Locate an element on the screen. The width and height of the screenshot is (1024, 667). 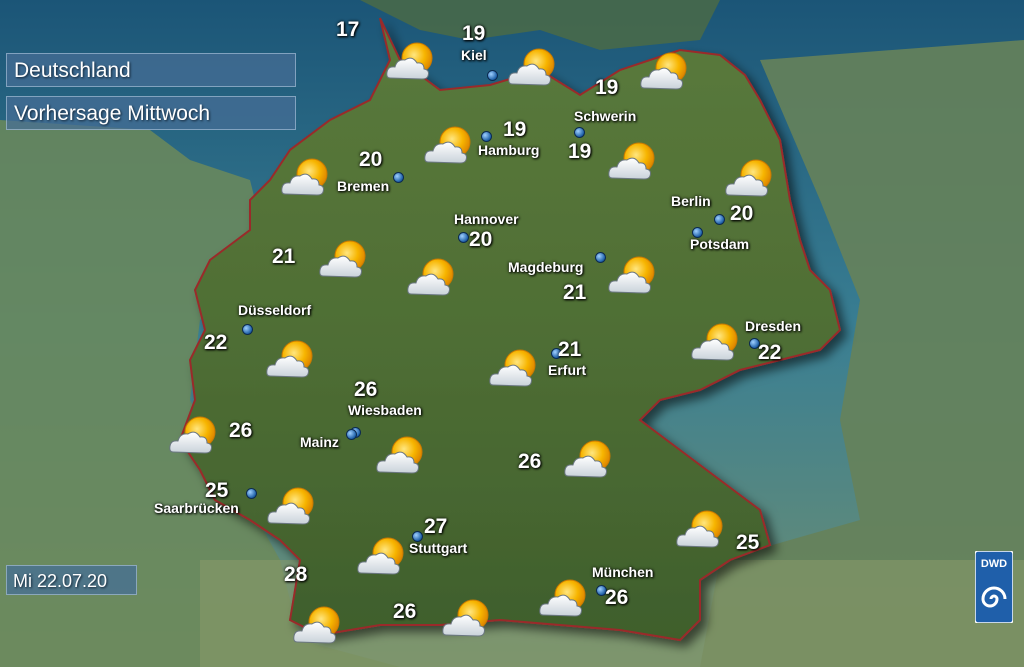
forecast-title: Vorhersage Mittwoch is located at coordinates (151, 113).